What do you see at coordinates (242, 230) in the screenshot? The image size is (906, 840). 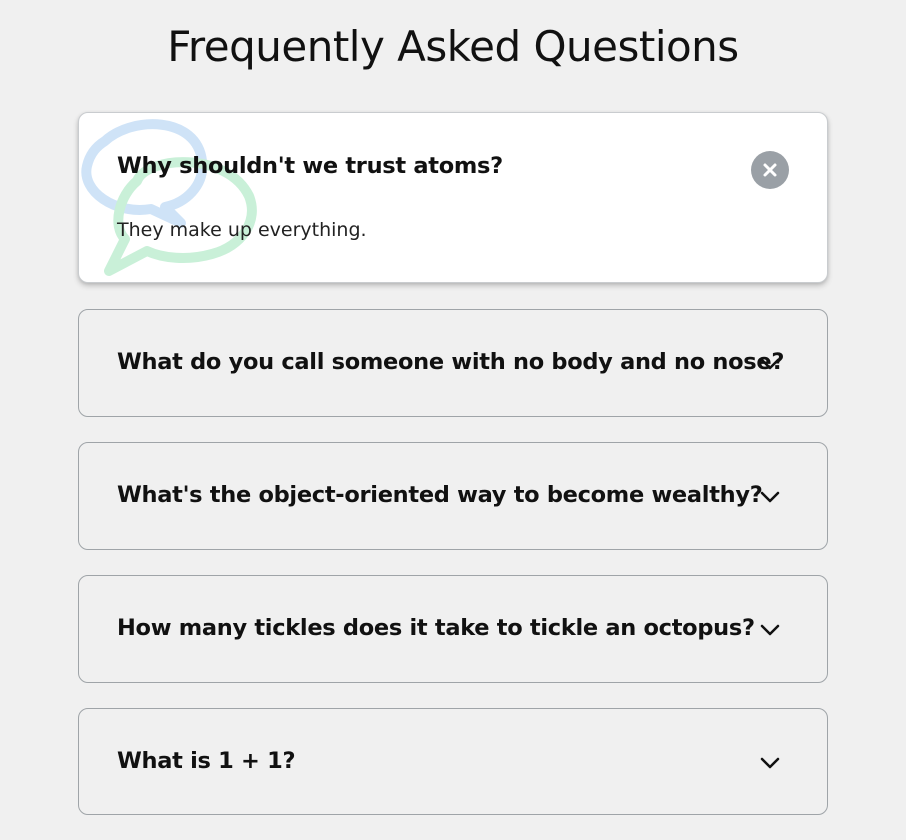 I see `faq-answer: They make up everything.` at bounding box center [242, 230].